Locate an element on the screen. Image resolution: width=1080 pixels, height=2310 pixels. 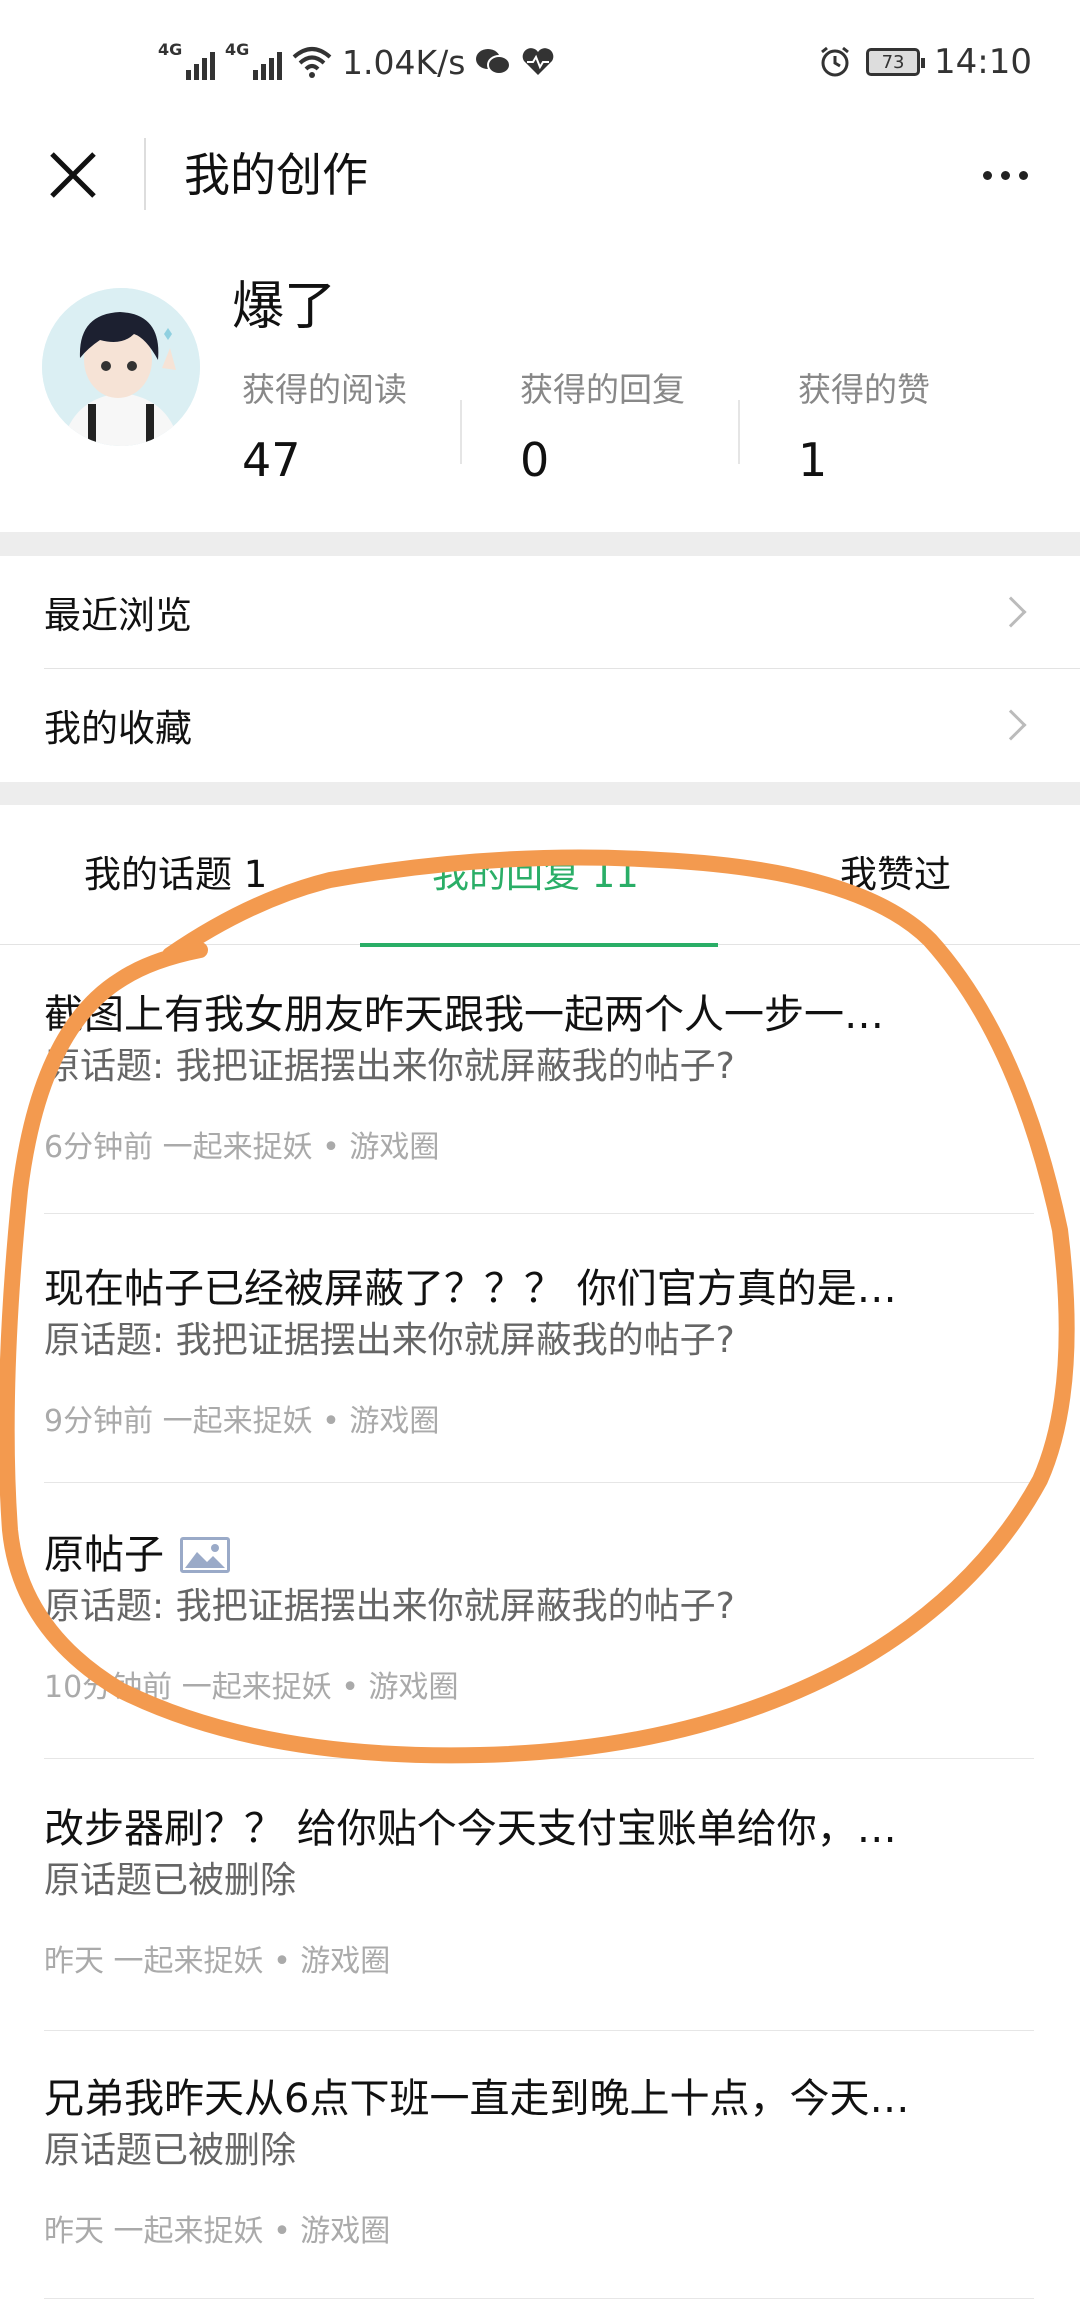
post-meta: 10分钟前 一起来捉妖 • 游戏圈 is located at coordinates (251, 1687).